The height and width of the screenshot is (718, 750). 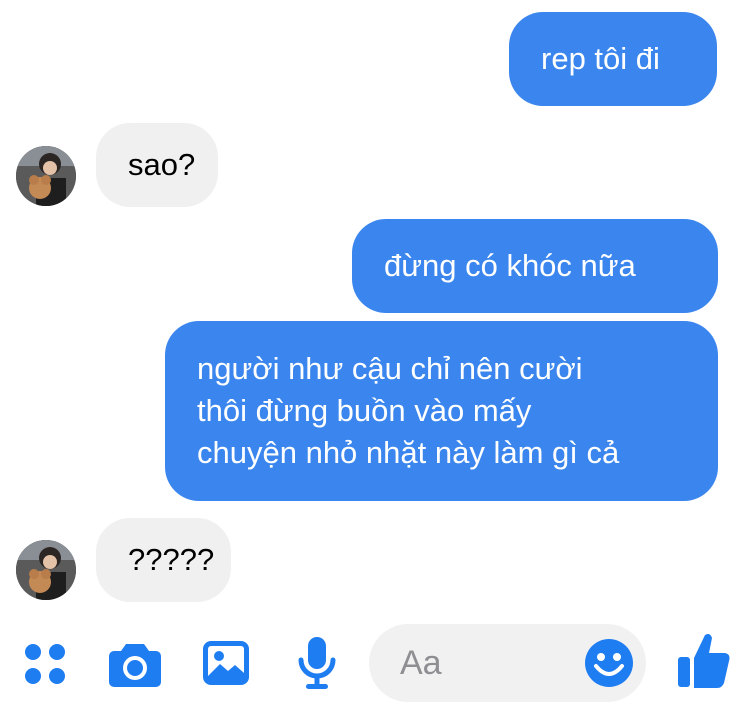 I want to click on message-outgoing-2: đừng có khóc nữa, so click(x=535, y=266).